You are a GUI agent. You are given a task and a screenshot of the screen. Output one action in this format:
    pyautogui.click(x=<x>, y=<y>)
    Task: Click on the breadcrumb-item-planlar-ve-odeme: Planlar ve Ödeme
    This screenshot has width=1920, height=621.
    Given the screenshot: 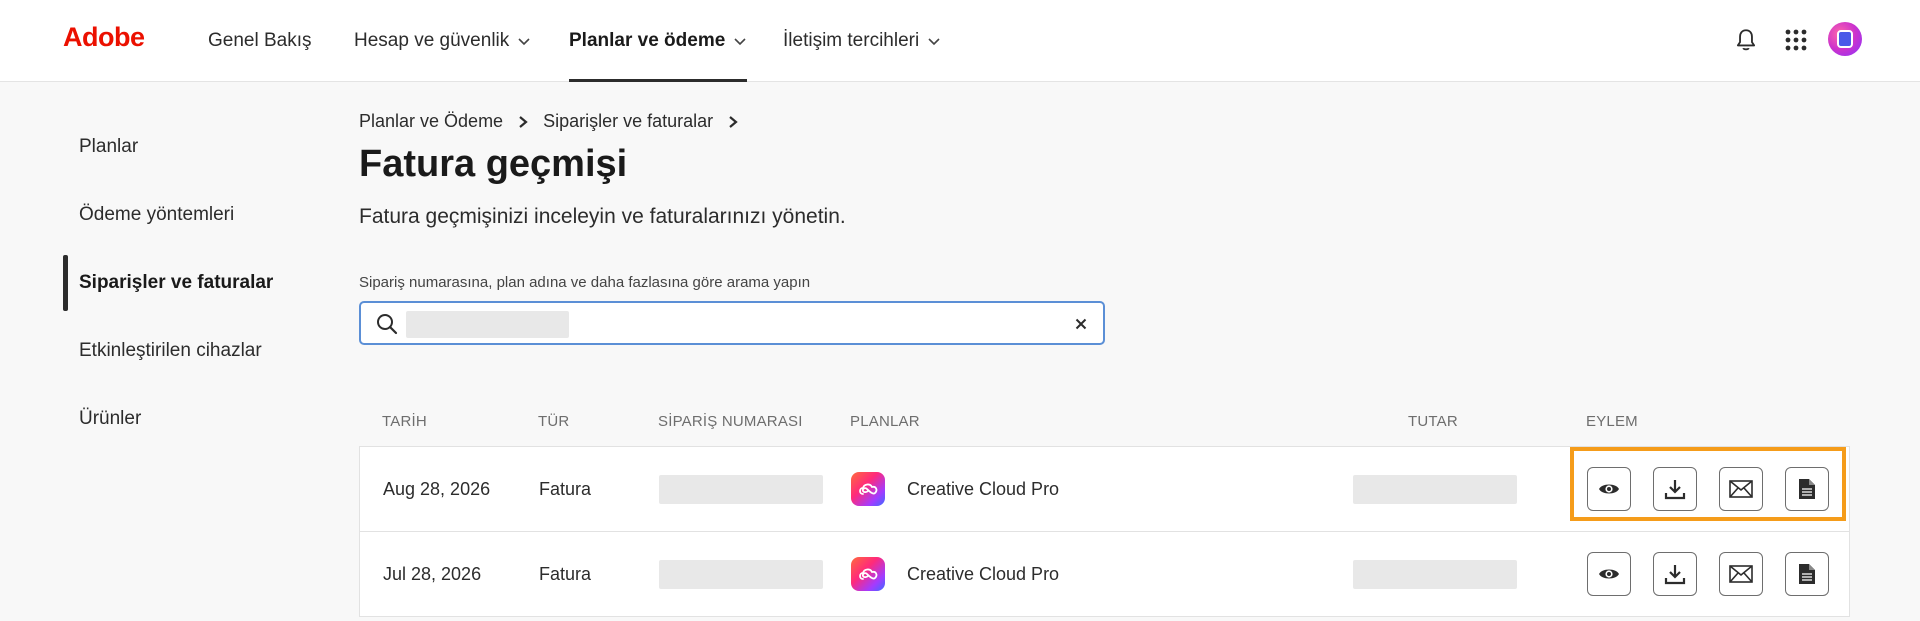 What is the action you would take?
    pyautogui.click(x=431, y=121)
    